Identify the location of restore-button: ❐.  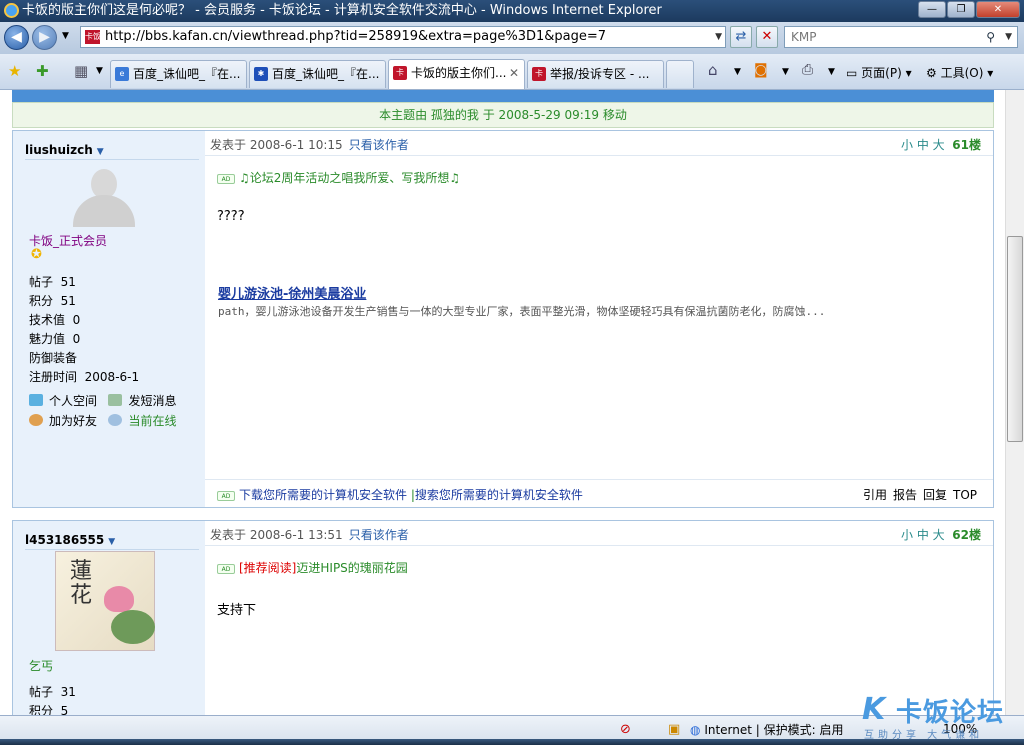
(961, 9).